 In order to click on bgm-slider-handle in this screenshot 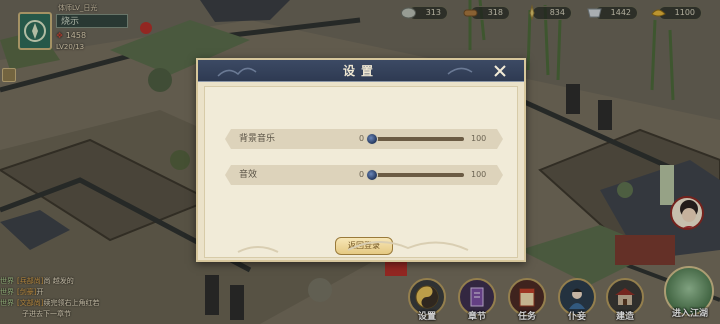, I will do `click(372, 139)`.